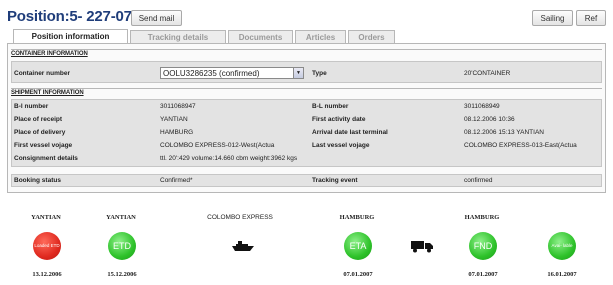  I want to click on container-number-value: OOLU3286235 (confirmed), so click(211, 73).